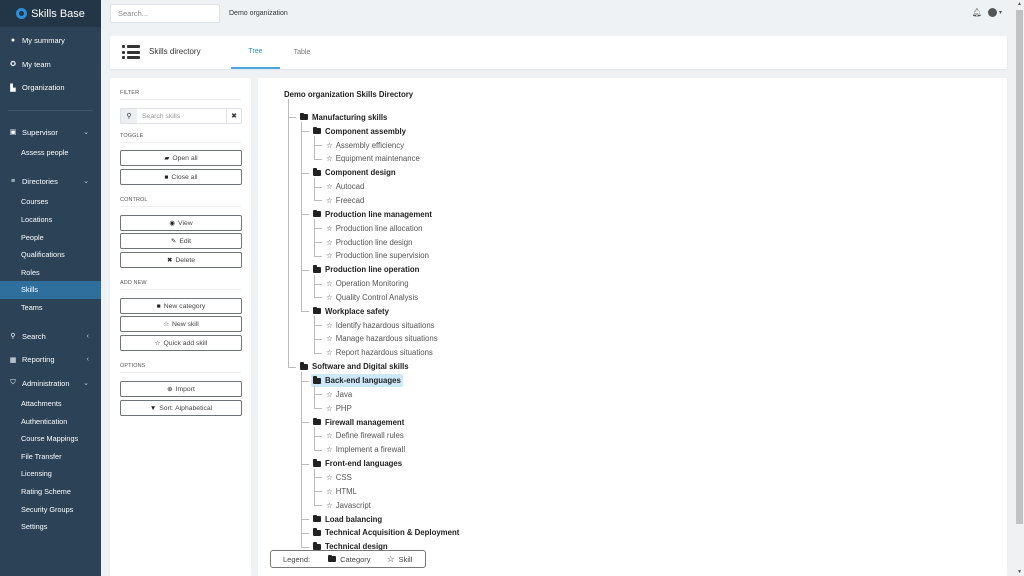 This screenshot has height=576, width=1024. What do you see at coordinates (348, 94) in the screenshot?
I see `tree-root: Demo organization Skills Directory` at bounding box center [348, 94].